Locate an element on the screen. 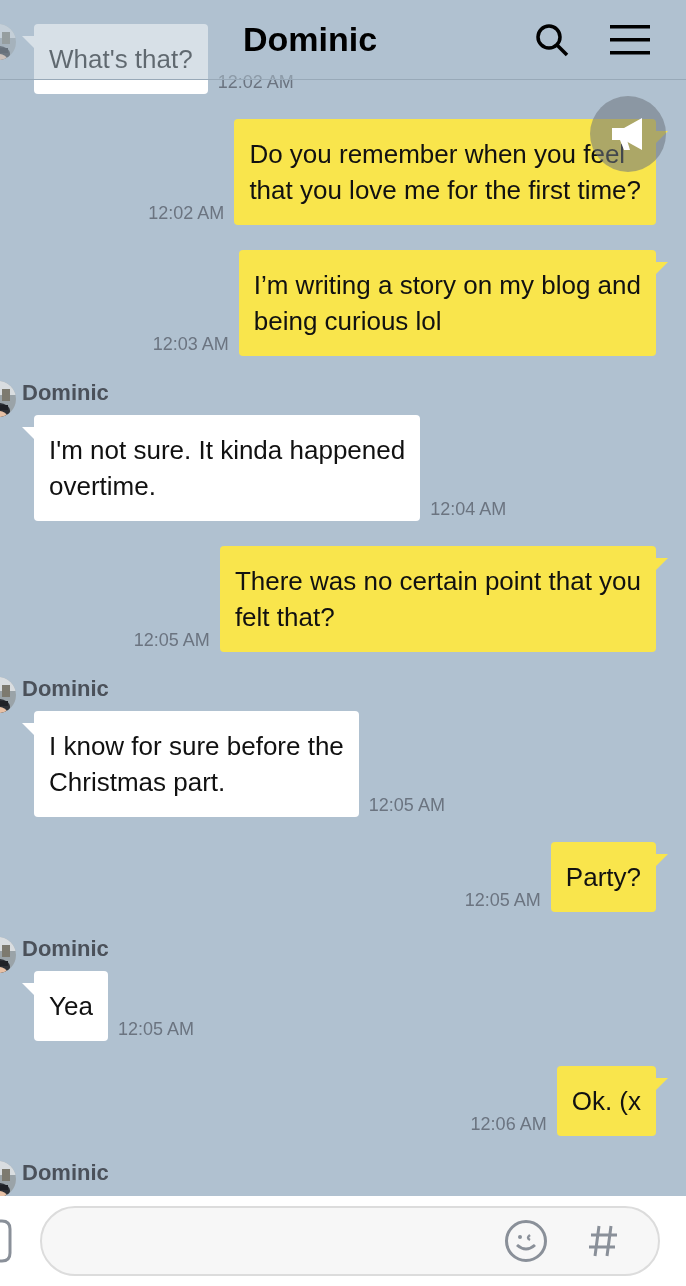 The width and height of the screenshot is (686, 1286). message-bubble: Party? is located at coordinates (603, 877).